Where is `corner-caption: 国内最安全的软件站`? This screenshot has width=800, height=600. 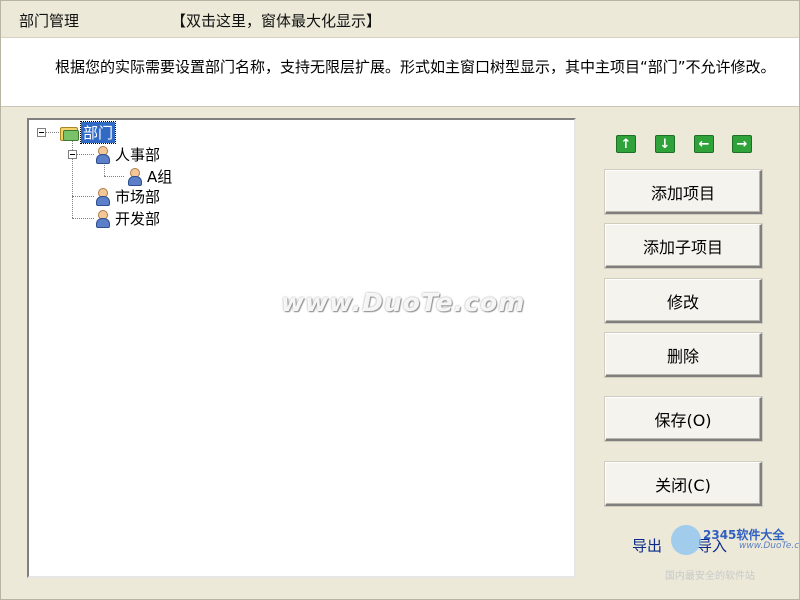
corner-caption: 国内最安全的软件站 is located at coordinates (710, 576).